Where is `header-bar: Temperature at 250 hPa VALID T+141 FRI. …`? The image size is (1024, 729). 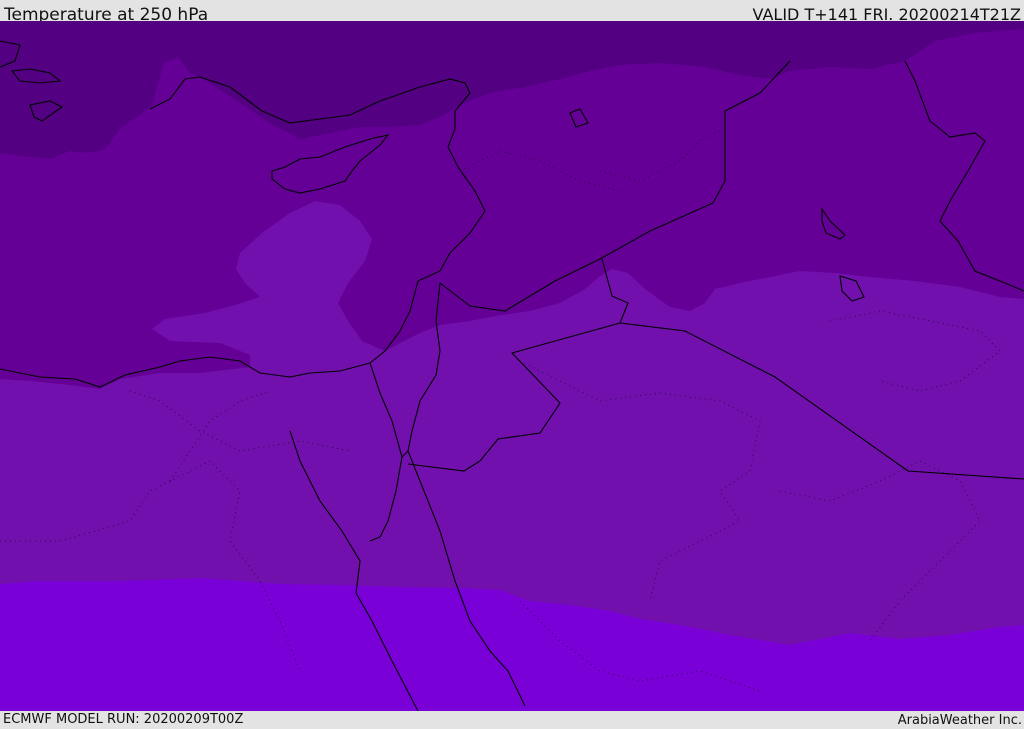 header-bar: Temperature at 250 hPa VALID T+141 FRI. … is located at coordinates (512, 12).